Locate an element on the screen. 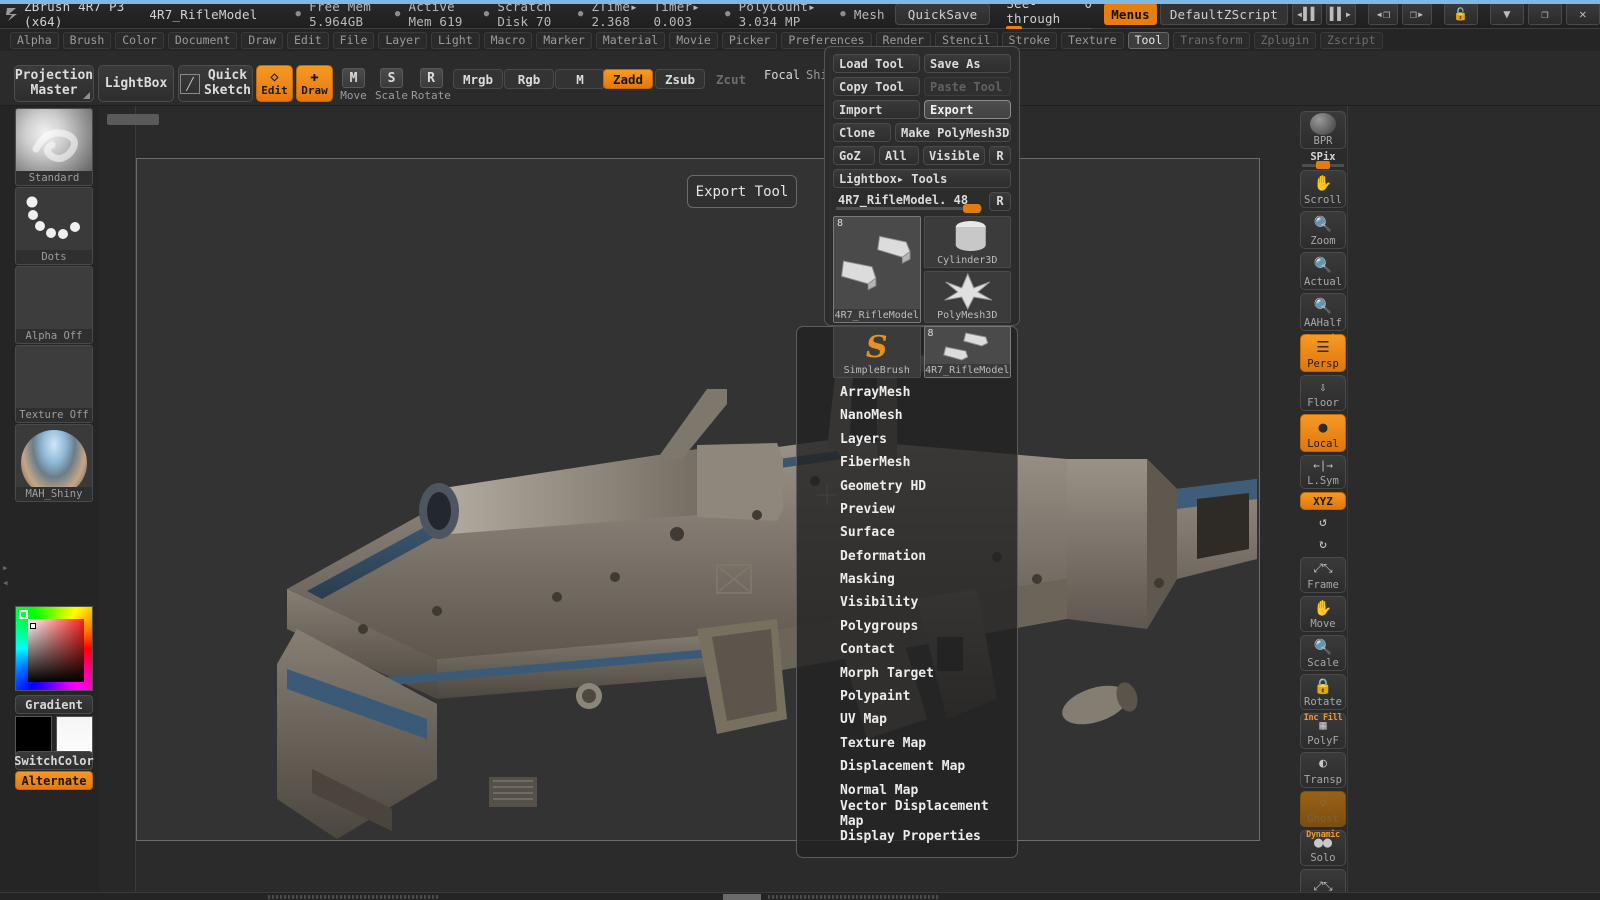 The width and height of the screenshot is (1600, 900). tool-menu-texture-map: Texture Map is located at coordinates (907, 743).